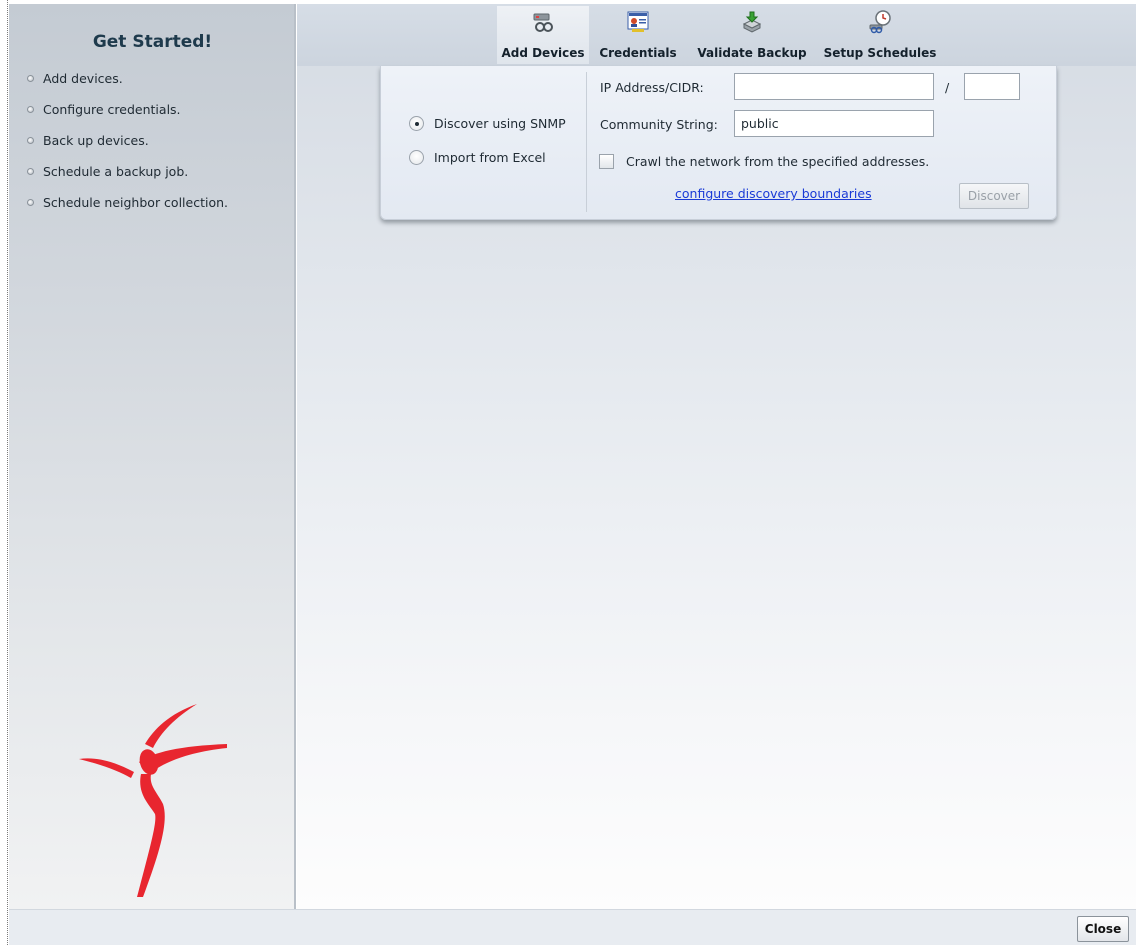  What do you see at coordinates (83, 78) in the screenshot?
I see `step-label: Add devices.` at bounding box center [83, 78].